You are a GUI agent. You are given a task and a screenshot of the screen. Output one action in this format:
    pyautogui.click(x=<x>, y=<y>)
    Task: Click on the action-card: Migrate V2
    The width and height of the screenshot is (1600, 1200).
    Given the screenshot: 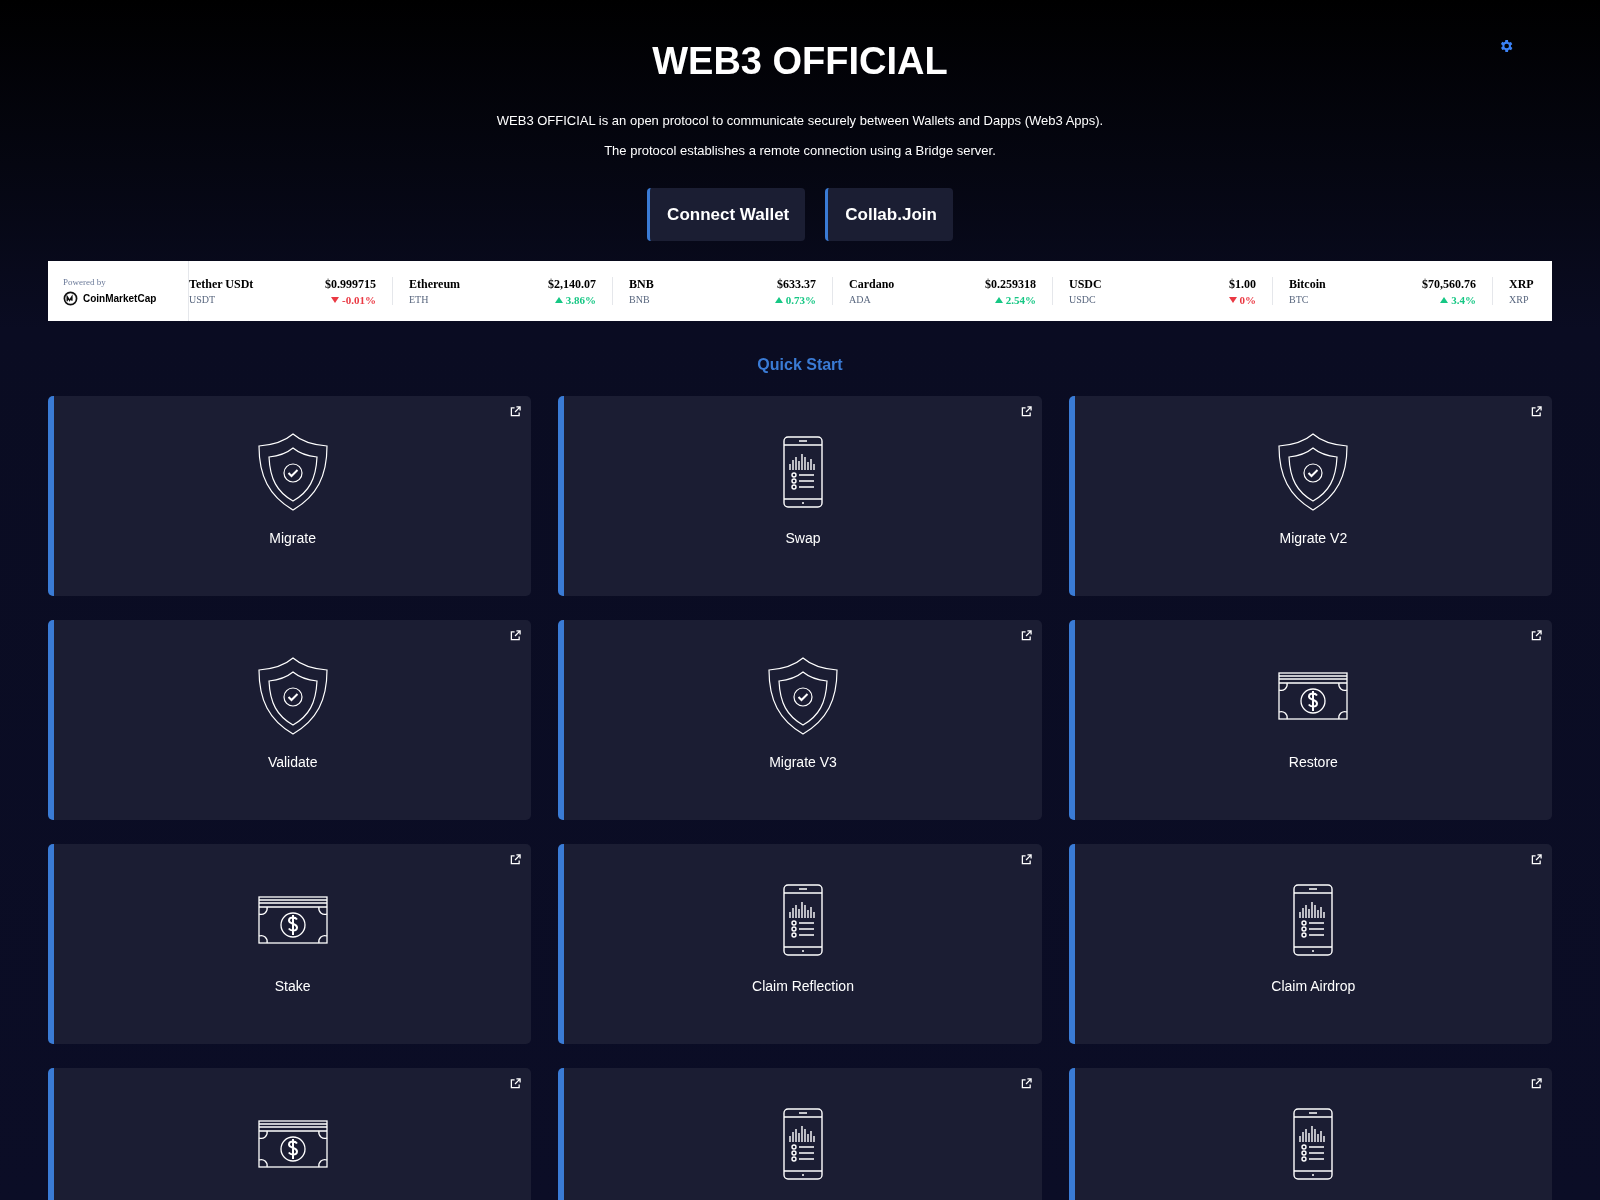 What is the action you would take?
    pyautogui.click(x=1310, y=496)
    